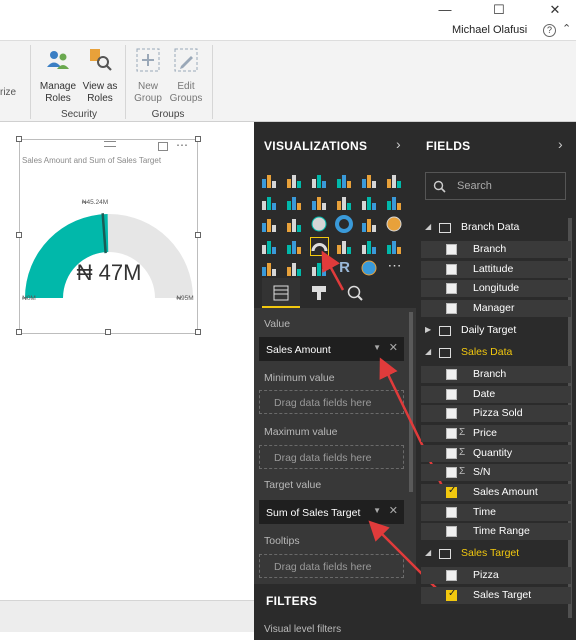 This screenshot has height=640, width=576. What do you see at coordinates (482, 472) in the screenshot?
I see `field-name: S/N` at bounding box center [482, 472].